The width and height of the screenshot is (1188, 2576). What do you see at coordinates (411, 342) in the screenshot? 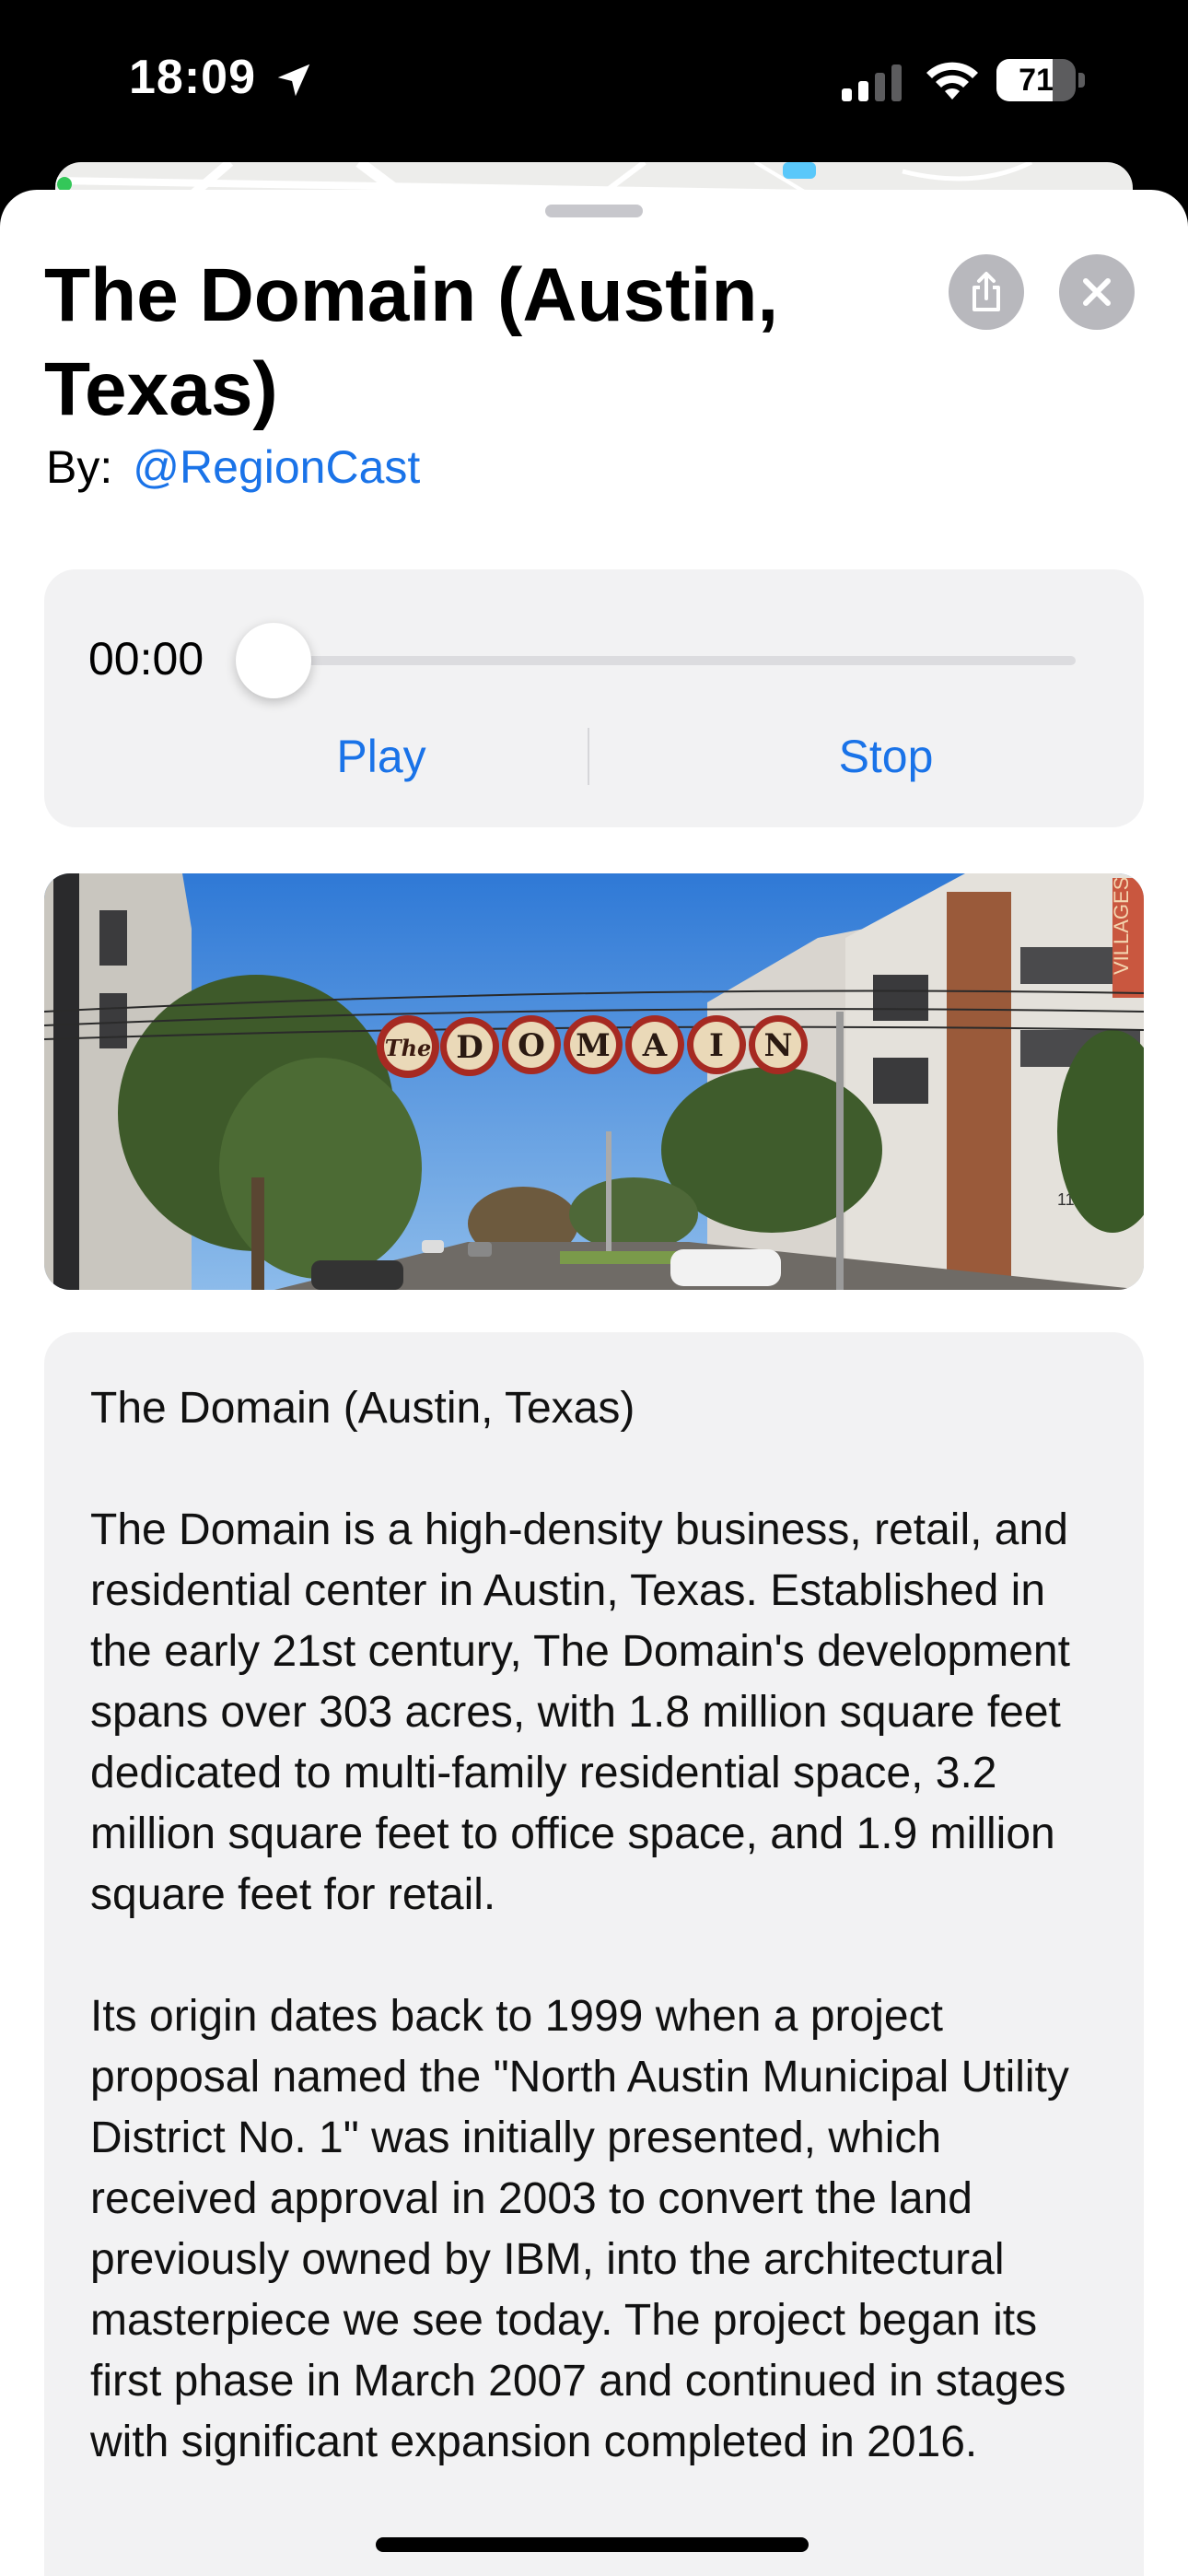
I see `page-title: The Domain (Austin, Texas)` at bounding box center [411, 342].